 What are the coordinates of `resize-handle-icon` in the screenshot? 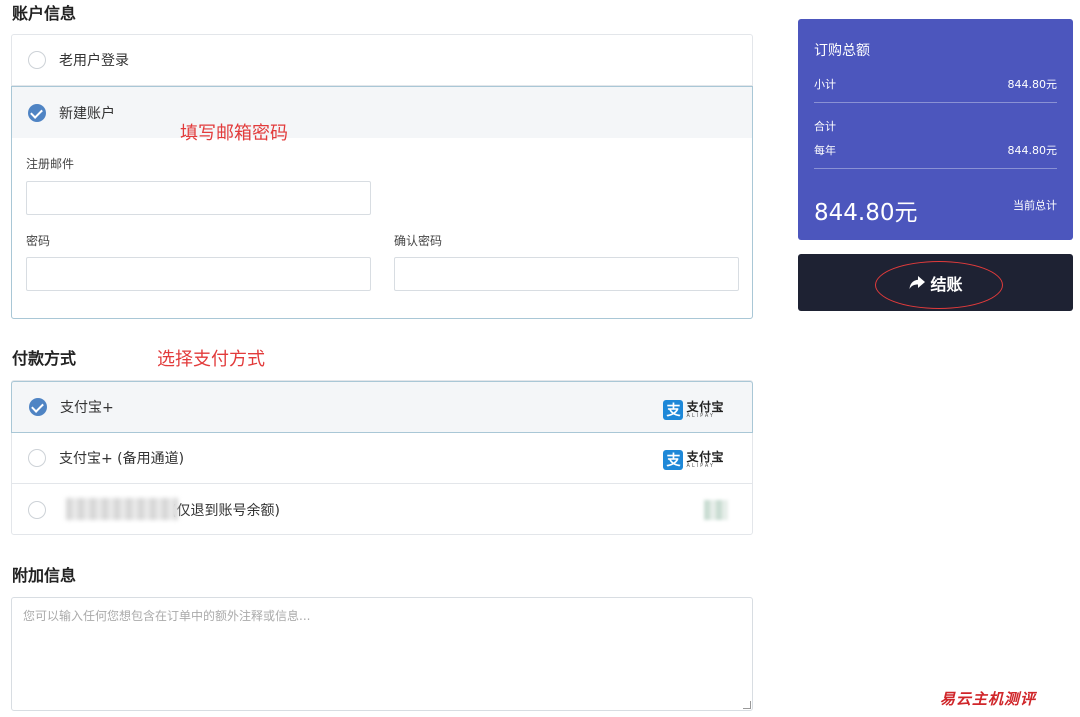 It's located at (747, 705).